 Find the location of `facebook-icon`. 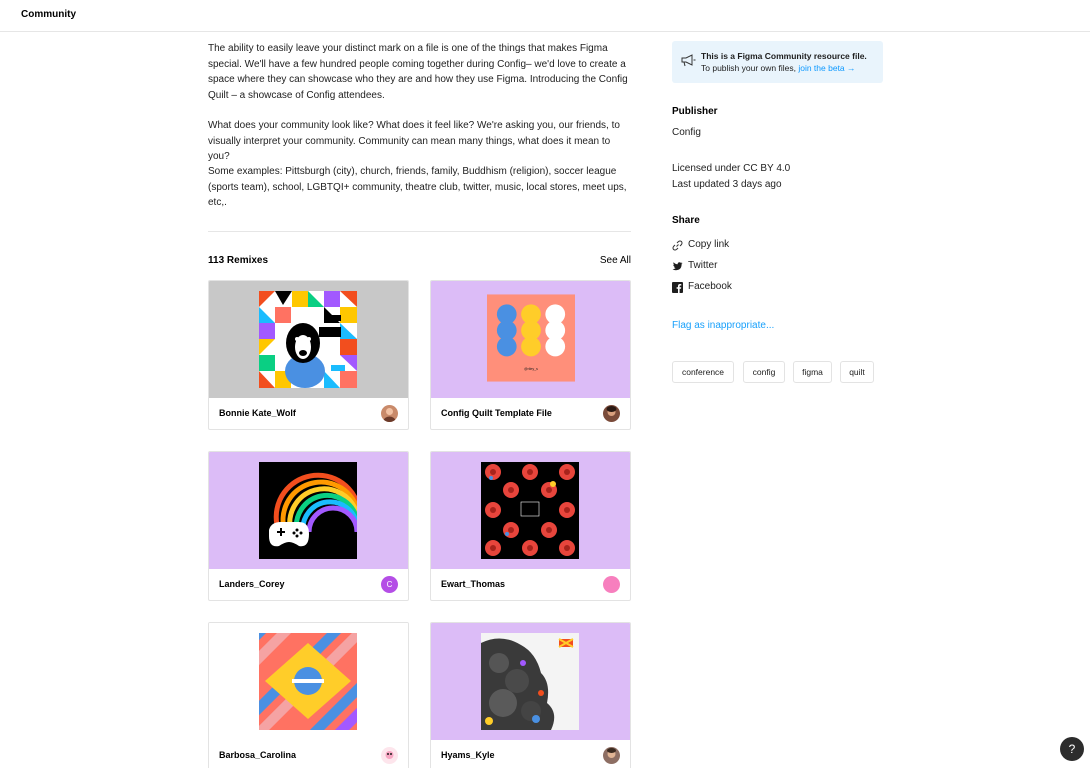

facebook-icon is located at coordinates (677, 287).